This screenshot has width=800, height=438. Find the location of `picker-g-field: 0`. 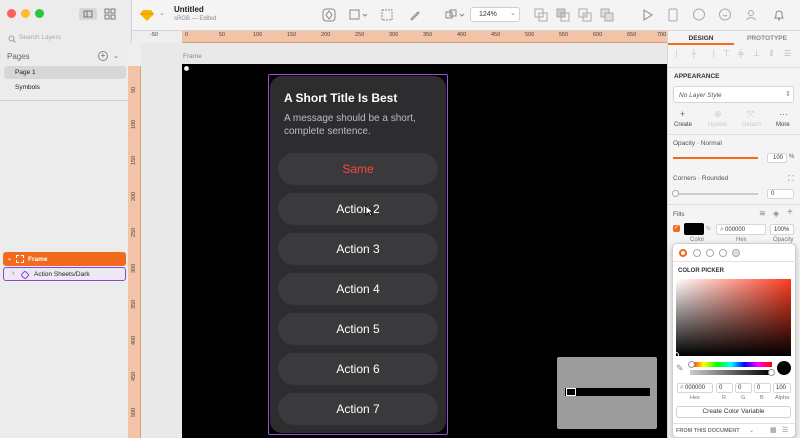

picker-g-field: 0 is located at coordinates (743, 388).